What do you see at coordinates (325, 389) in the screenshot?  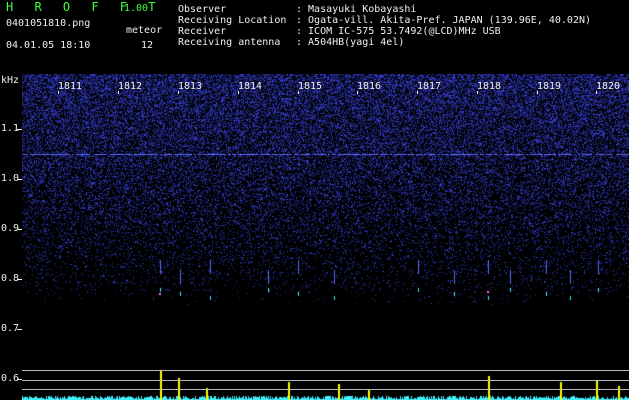 I see `threshold-line-lower` at bounding box center [325, 389].